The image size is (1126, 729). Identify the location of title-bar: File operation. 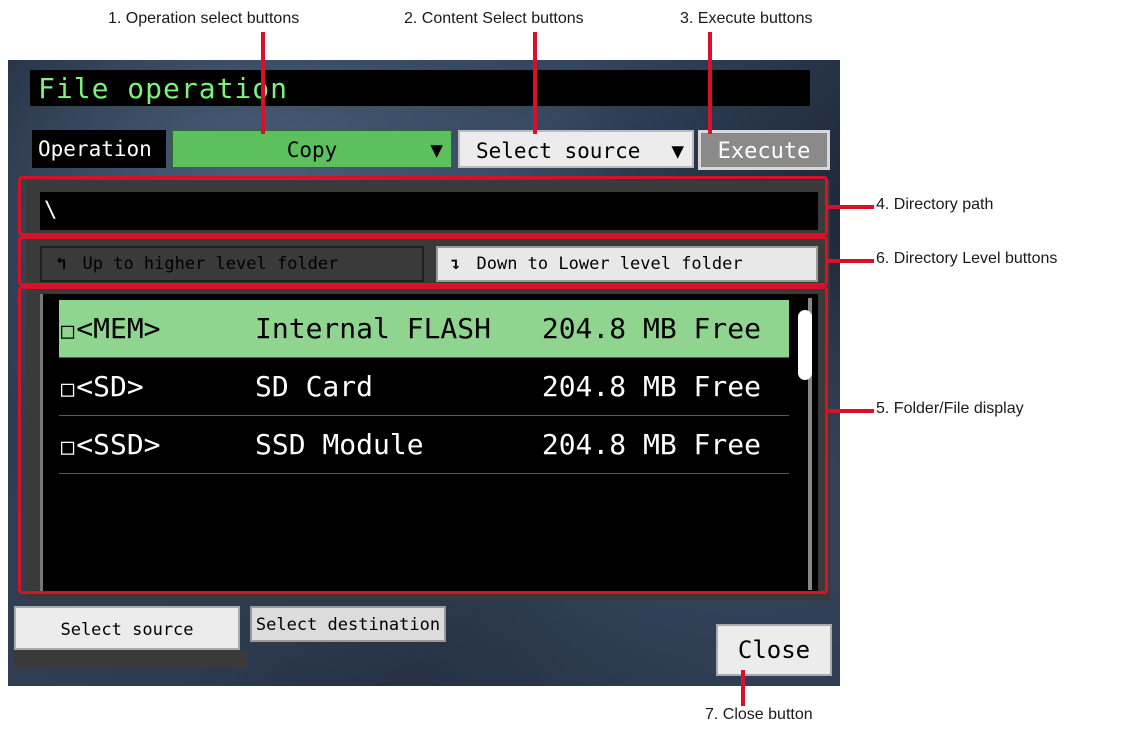
(420, 88).